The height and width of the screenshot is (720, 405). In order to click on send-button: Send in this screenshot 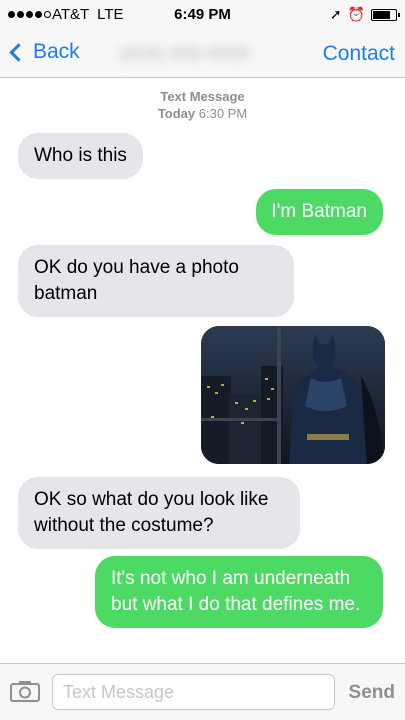, I will do `click(372, 693)`.